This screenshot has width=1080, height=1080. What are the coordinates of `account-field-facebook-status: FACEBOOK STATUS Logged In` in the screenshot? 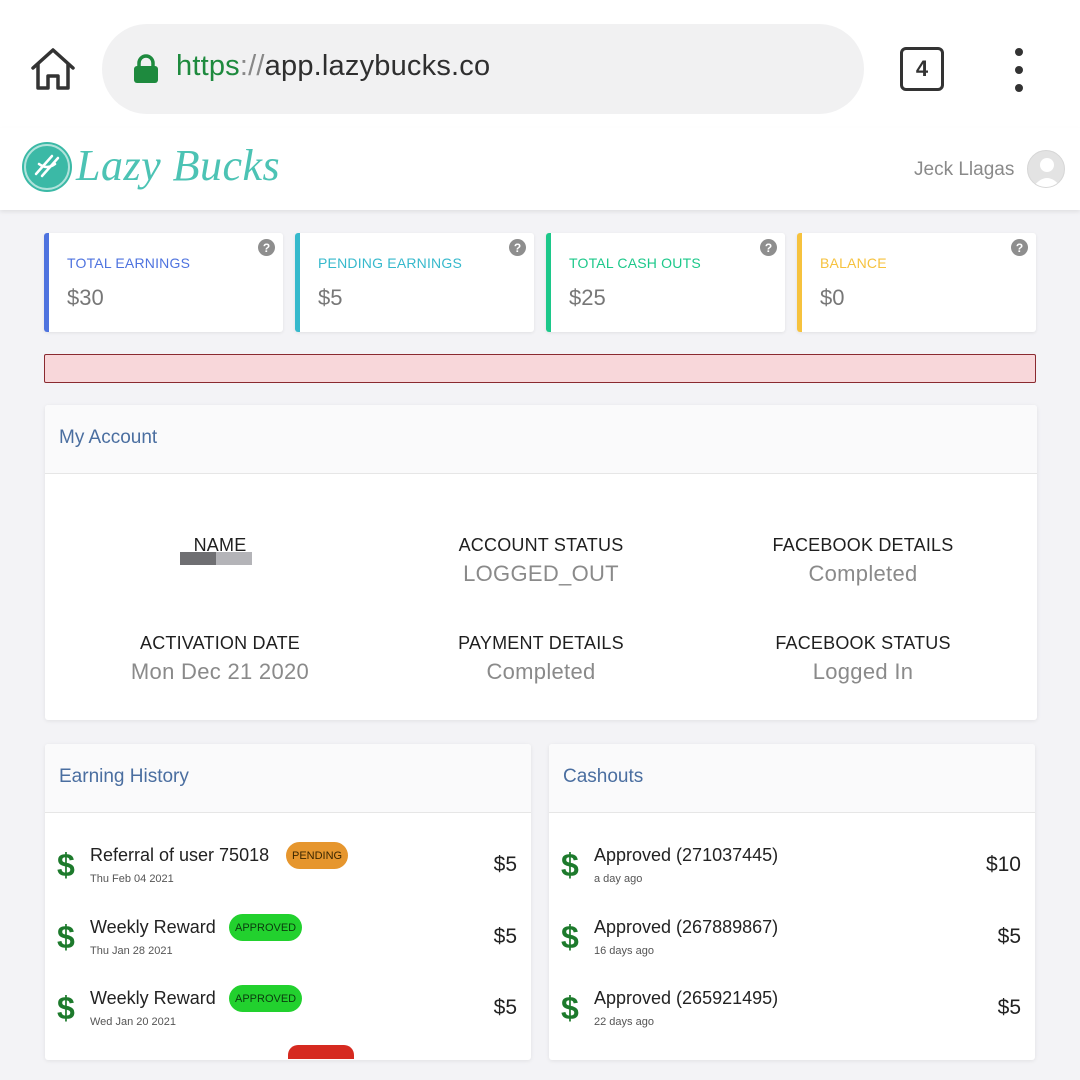 It's located at (863, 659).